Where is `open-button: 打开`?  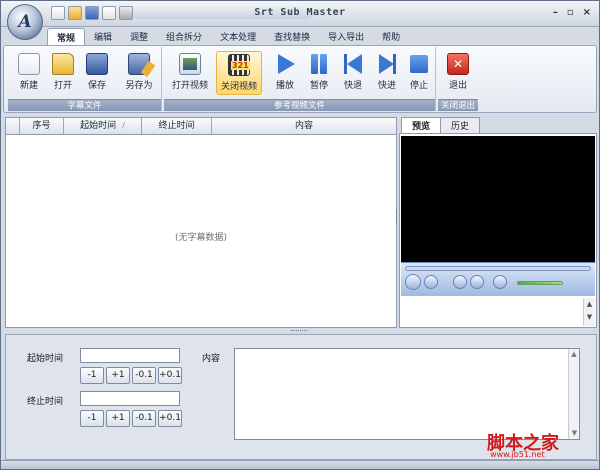
open-button: 打开 is located at coordinates (63, 73).